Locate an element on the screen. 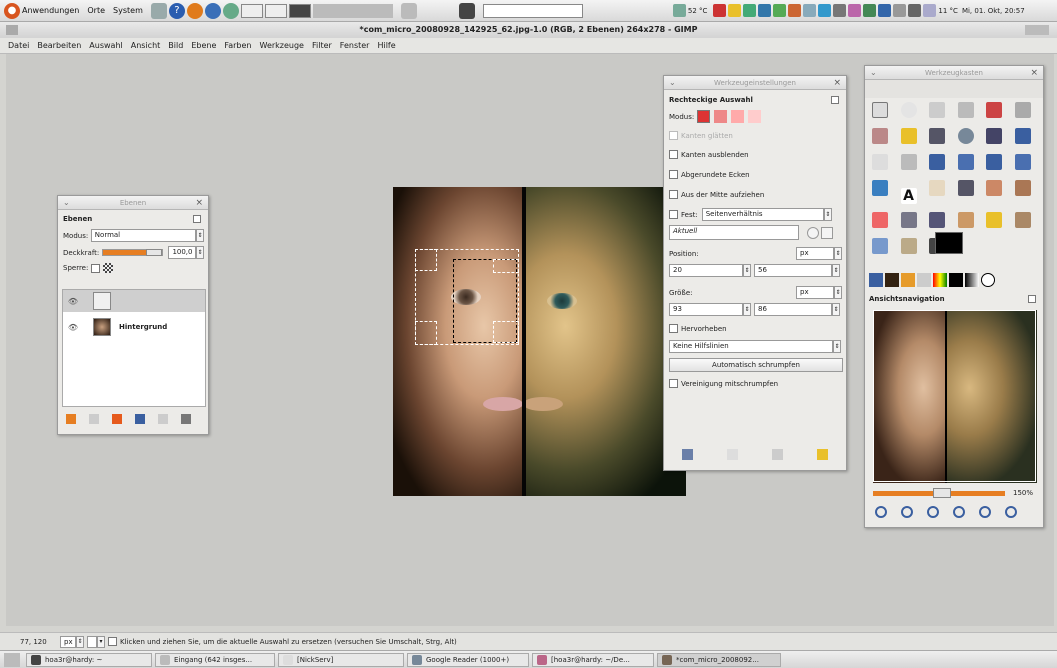 This screenshot has width=1057, height=668. zoom-tool-icon is located at coordinates (965, 136).